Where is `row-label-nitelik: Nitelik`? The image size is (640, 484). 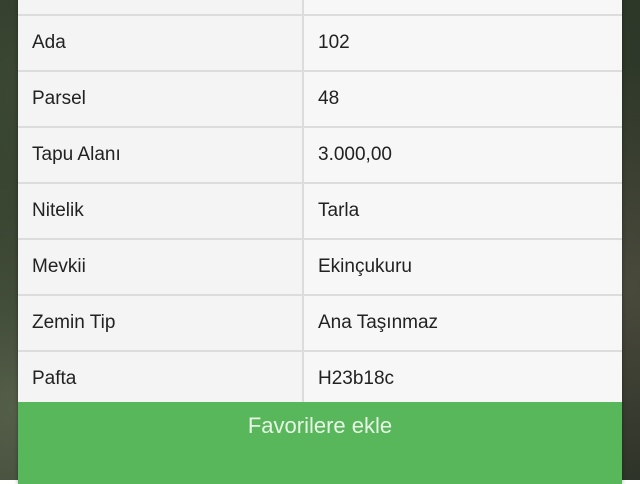
row-label-nitelik: Nitelik is located at coordinates (161, 211).